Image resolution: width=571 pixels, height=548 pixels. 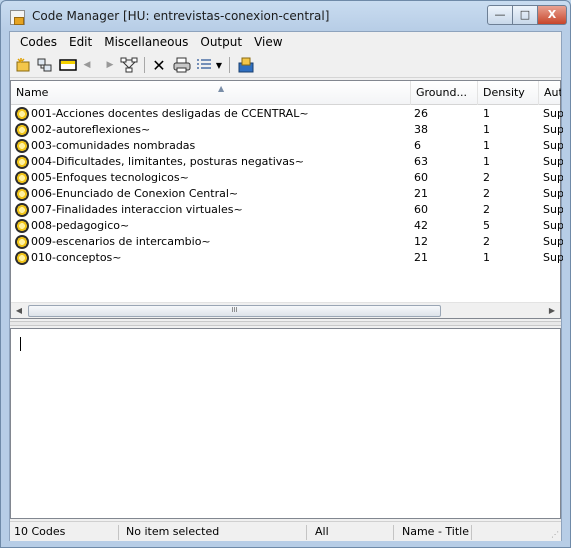 I want to click on maximize-button: □, so click(x=525, y=15).